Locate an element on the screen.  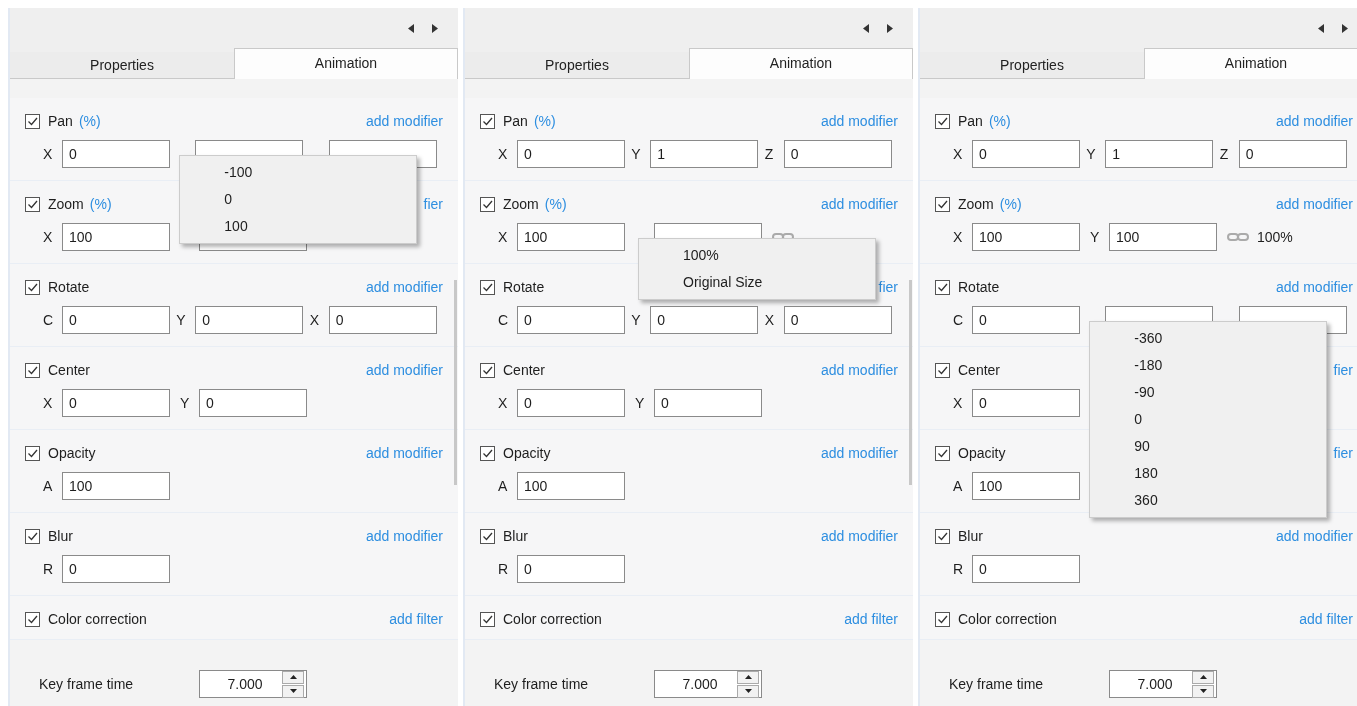
menu-item: -360 is located at coordinates (1208, 338).